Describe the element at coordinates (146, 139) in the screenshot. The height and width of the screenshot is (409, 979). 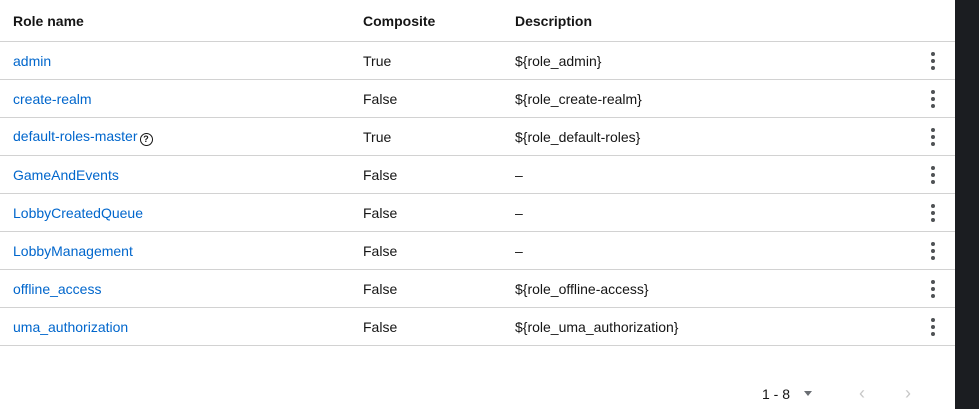
I see `help-icon: ?` at that location.